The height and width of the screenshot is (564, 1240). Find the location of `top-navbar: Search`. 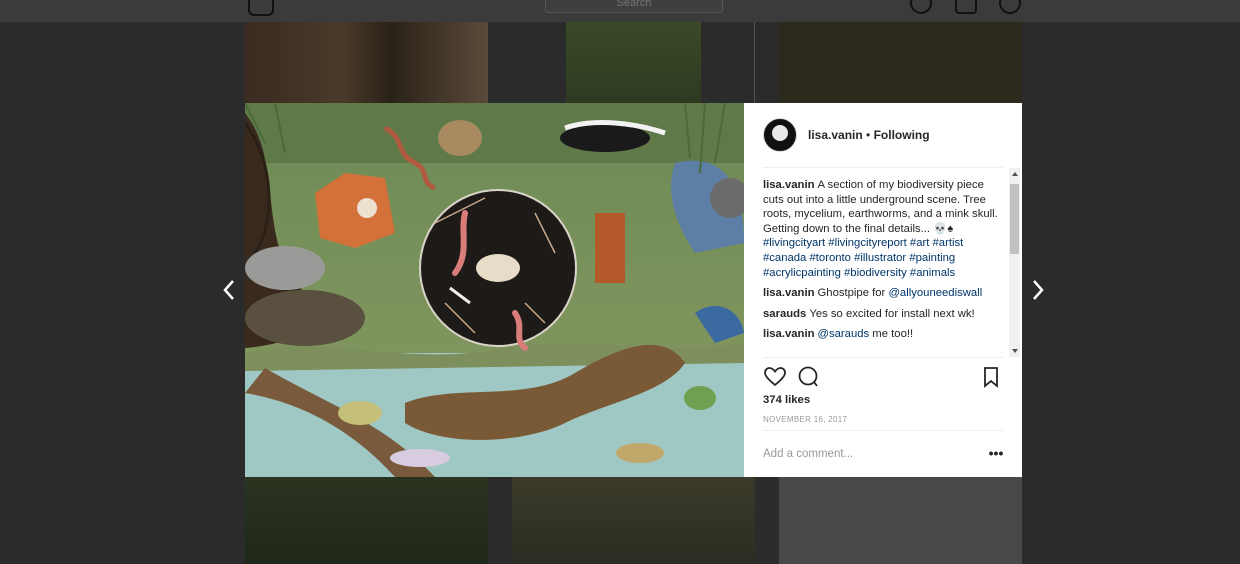

top-navbar: Search is located at coordinates (620, 11).